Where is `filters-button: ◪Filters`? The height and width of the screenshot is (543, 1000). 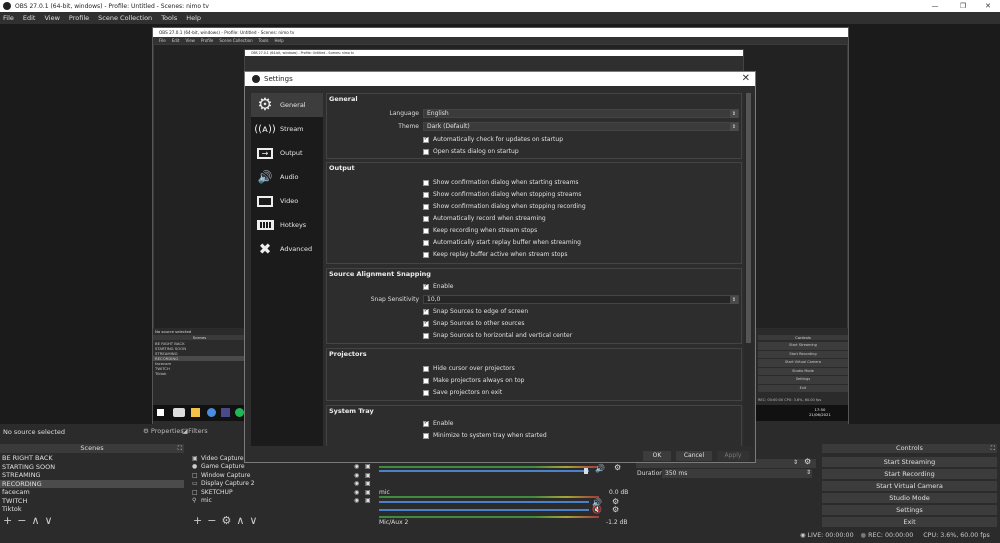
filters-button: ◪Filters is located at coordinates (195, 431).